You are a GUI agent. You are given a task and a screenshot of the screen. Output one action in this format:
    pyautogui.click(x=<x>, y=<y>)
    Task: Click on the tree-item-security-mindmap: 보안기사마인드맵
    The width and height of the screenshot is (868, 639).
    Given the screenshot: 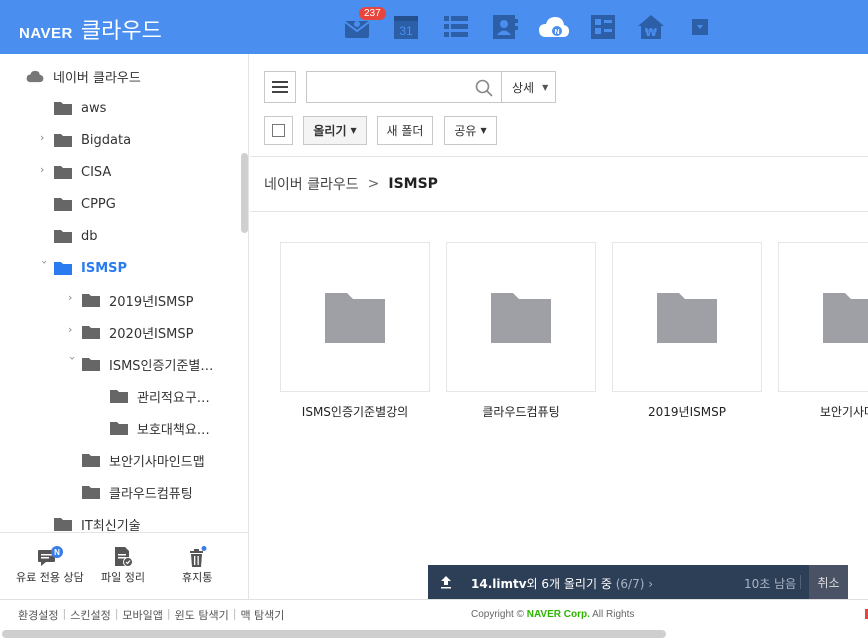 What is the action you would take?
    pyautogui.click(x=143, y=460)
    